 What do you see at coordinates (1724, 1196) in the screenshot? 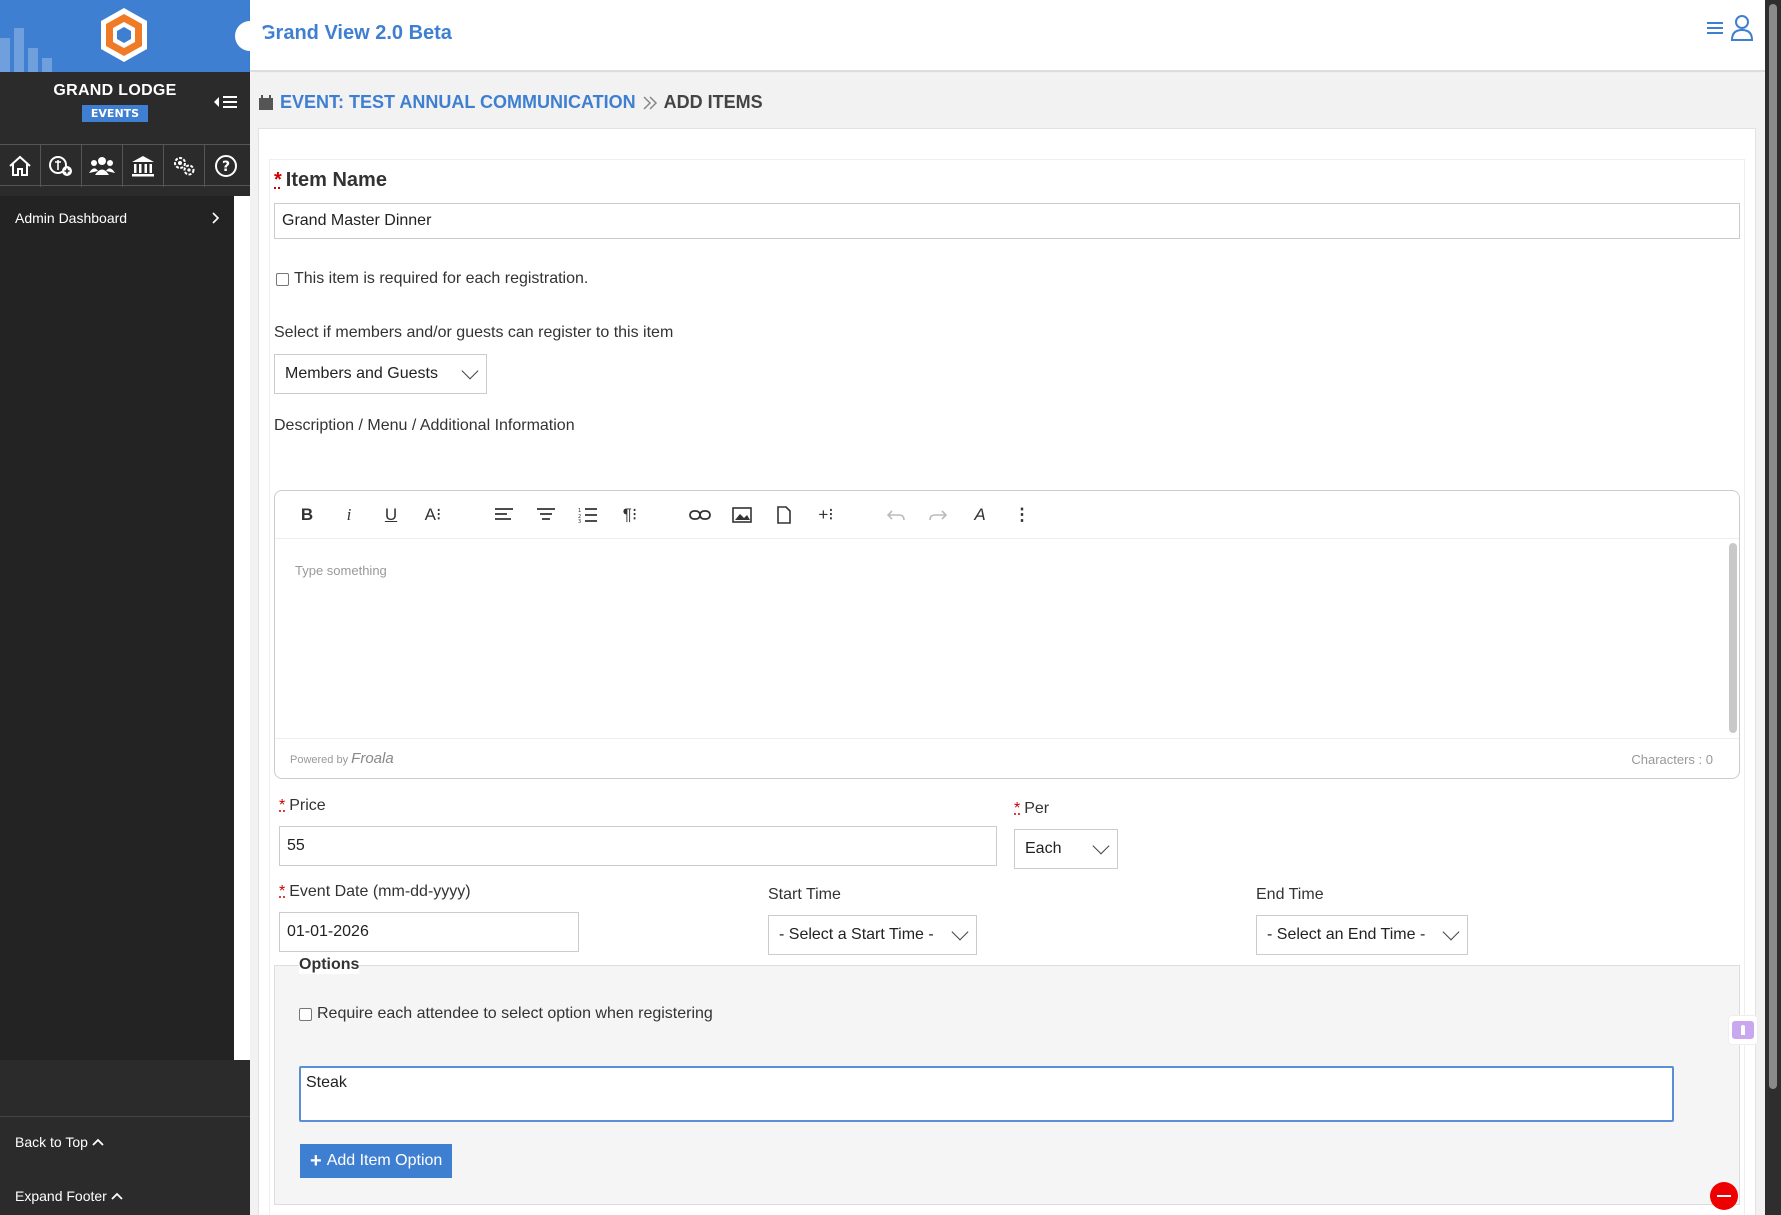
I see `remove-item-button` at bounding box center [1724, 1196].